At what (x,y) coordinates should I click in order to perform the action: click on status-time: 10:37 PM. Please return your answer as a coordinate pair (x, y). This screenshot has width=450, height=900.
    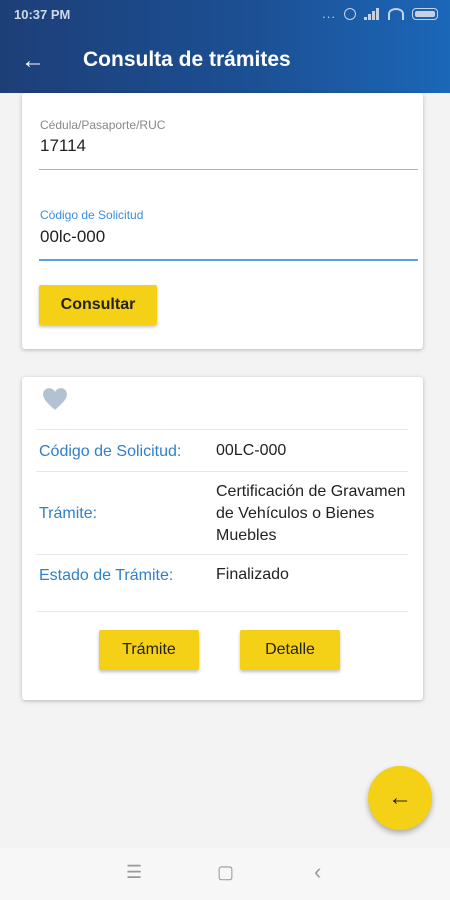
    Looking at the image, I should click on (42, 14).